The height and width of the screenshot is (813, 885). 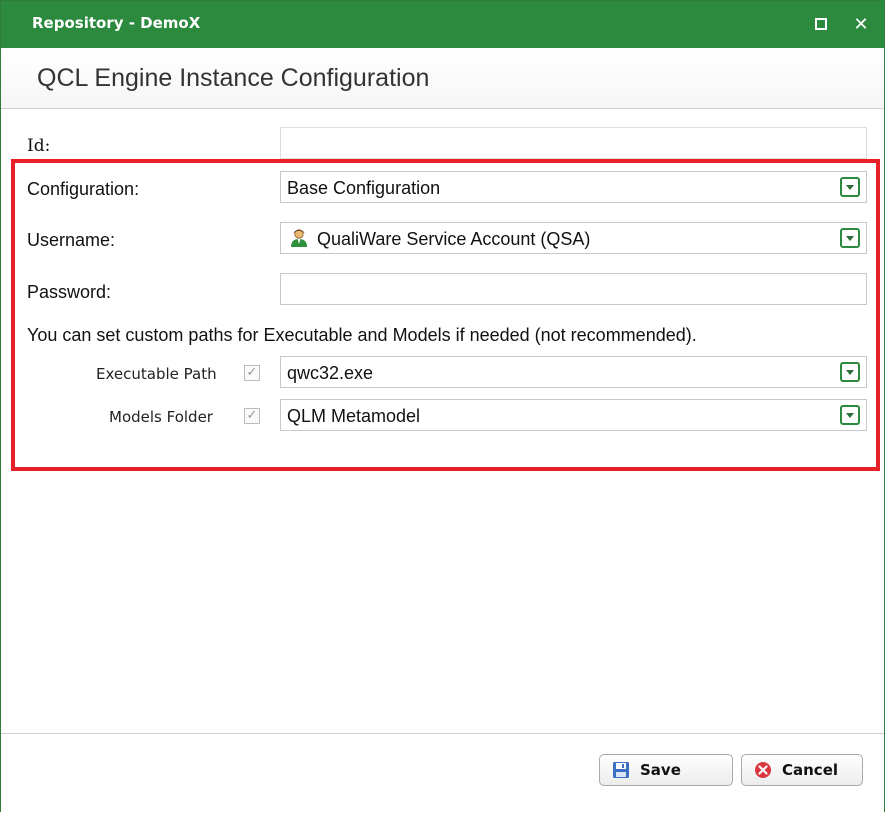 What do you see at coordinates (83, 189) in the screenshot?
I see `configuration-label: Configuration:` at bounding box center [83, 189].